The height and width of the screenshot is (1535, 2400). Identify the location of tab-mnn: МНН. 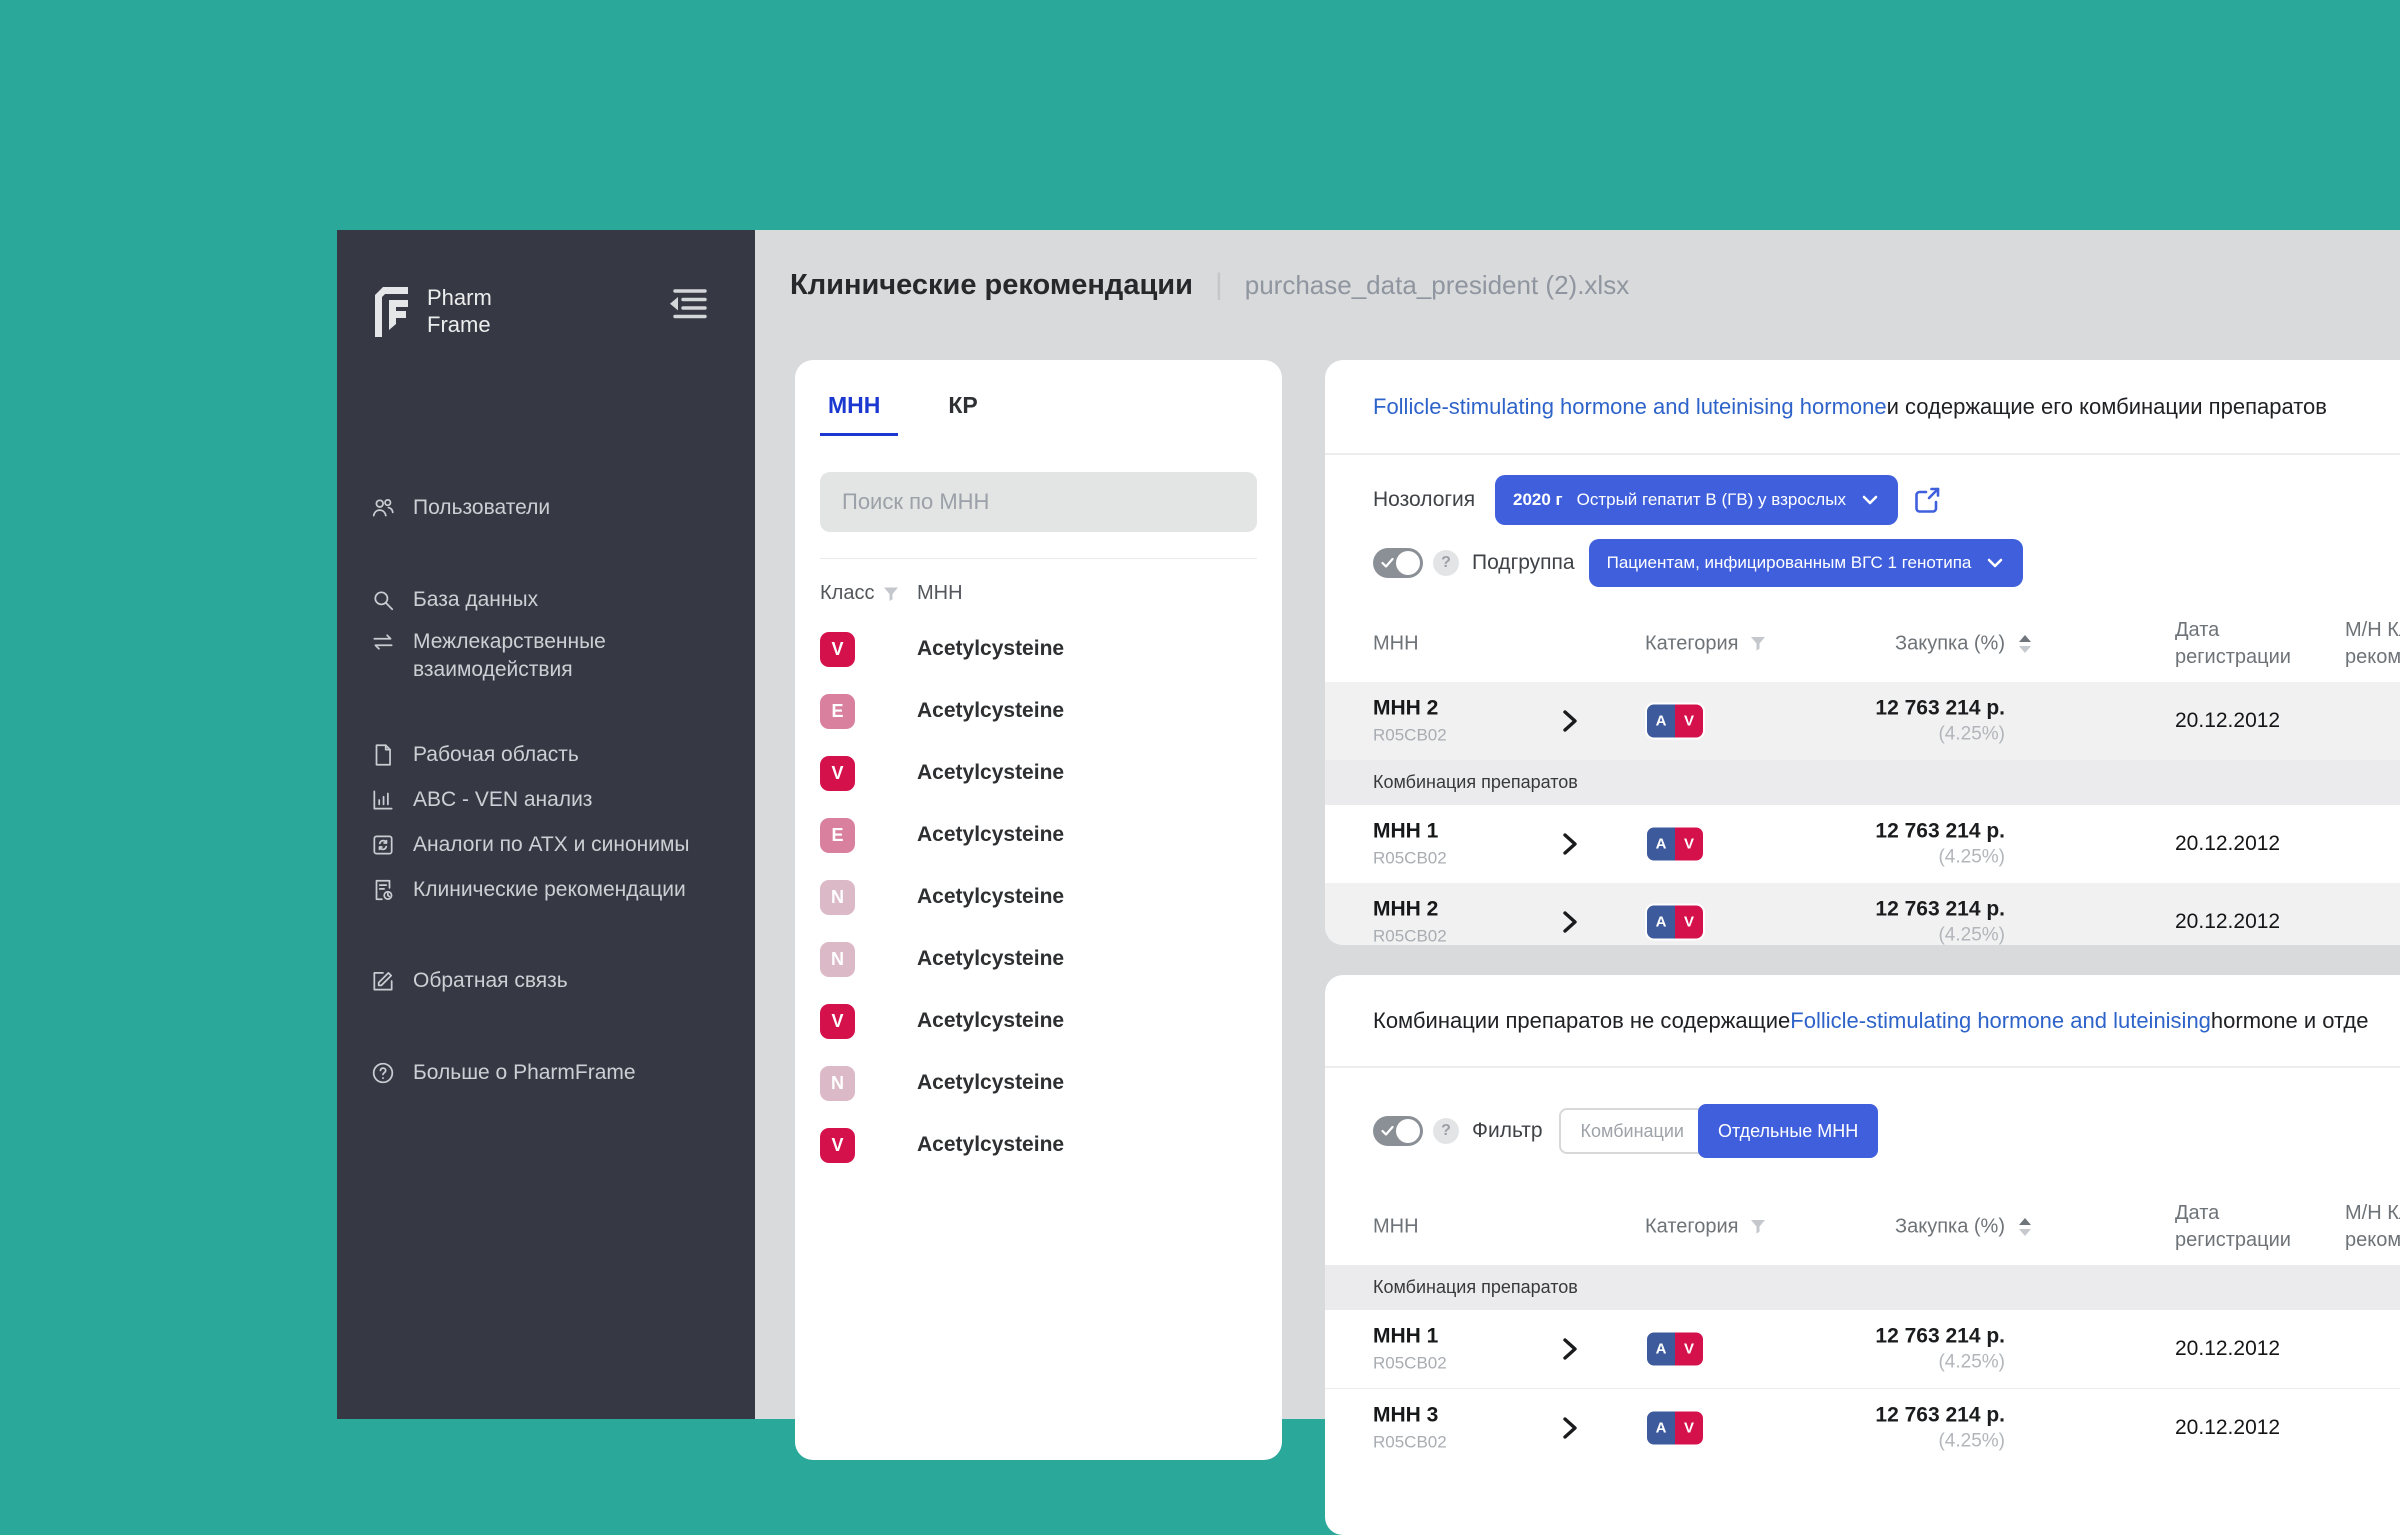
(859, 414).